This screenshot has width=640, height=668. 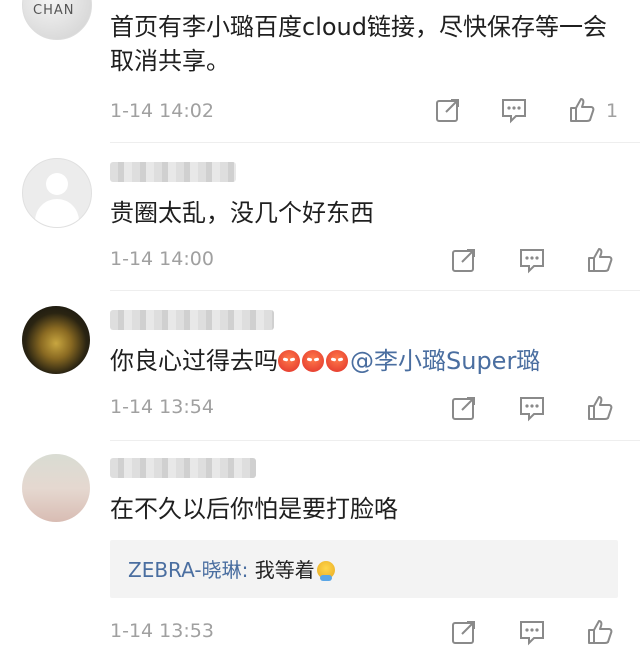 I want to click on avatar: CHAN, so click(x=57, y=20).